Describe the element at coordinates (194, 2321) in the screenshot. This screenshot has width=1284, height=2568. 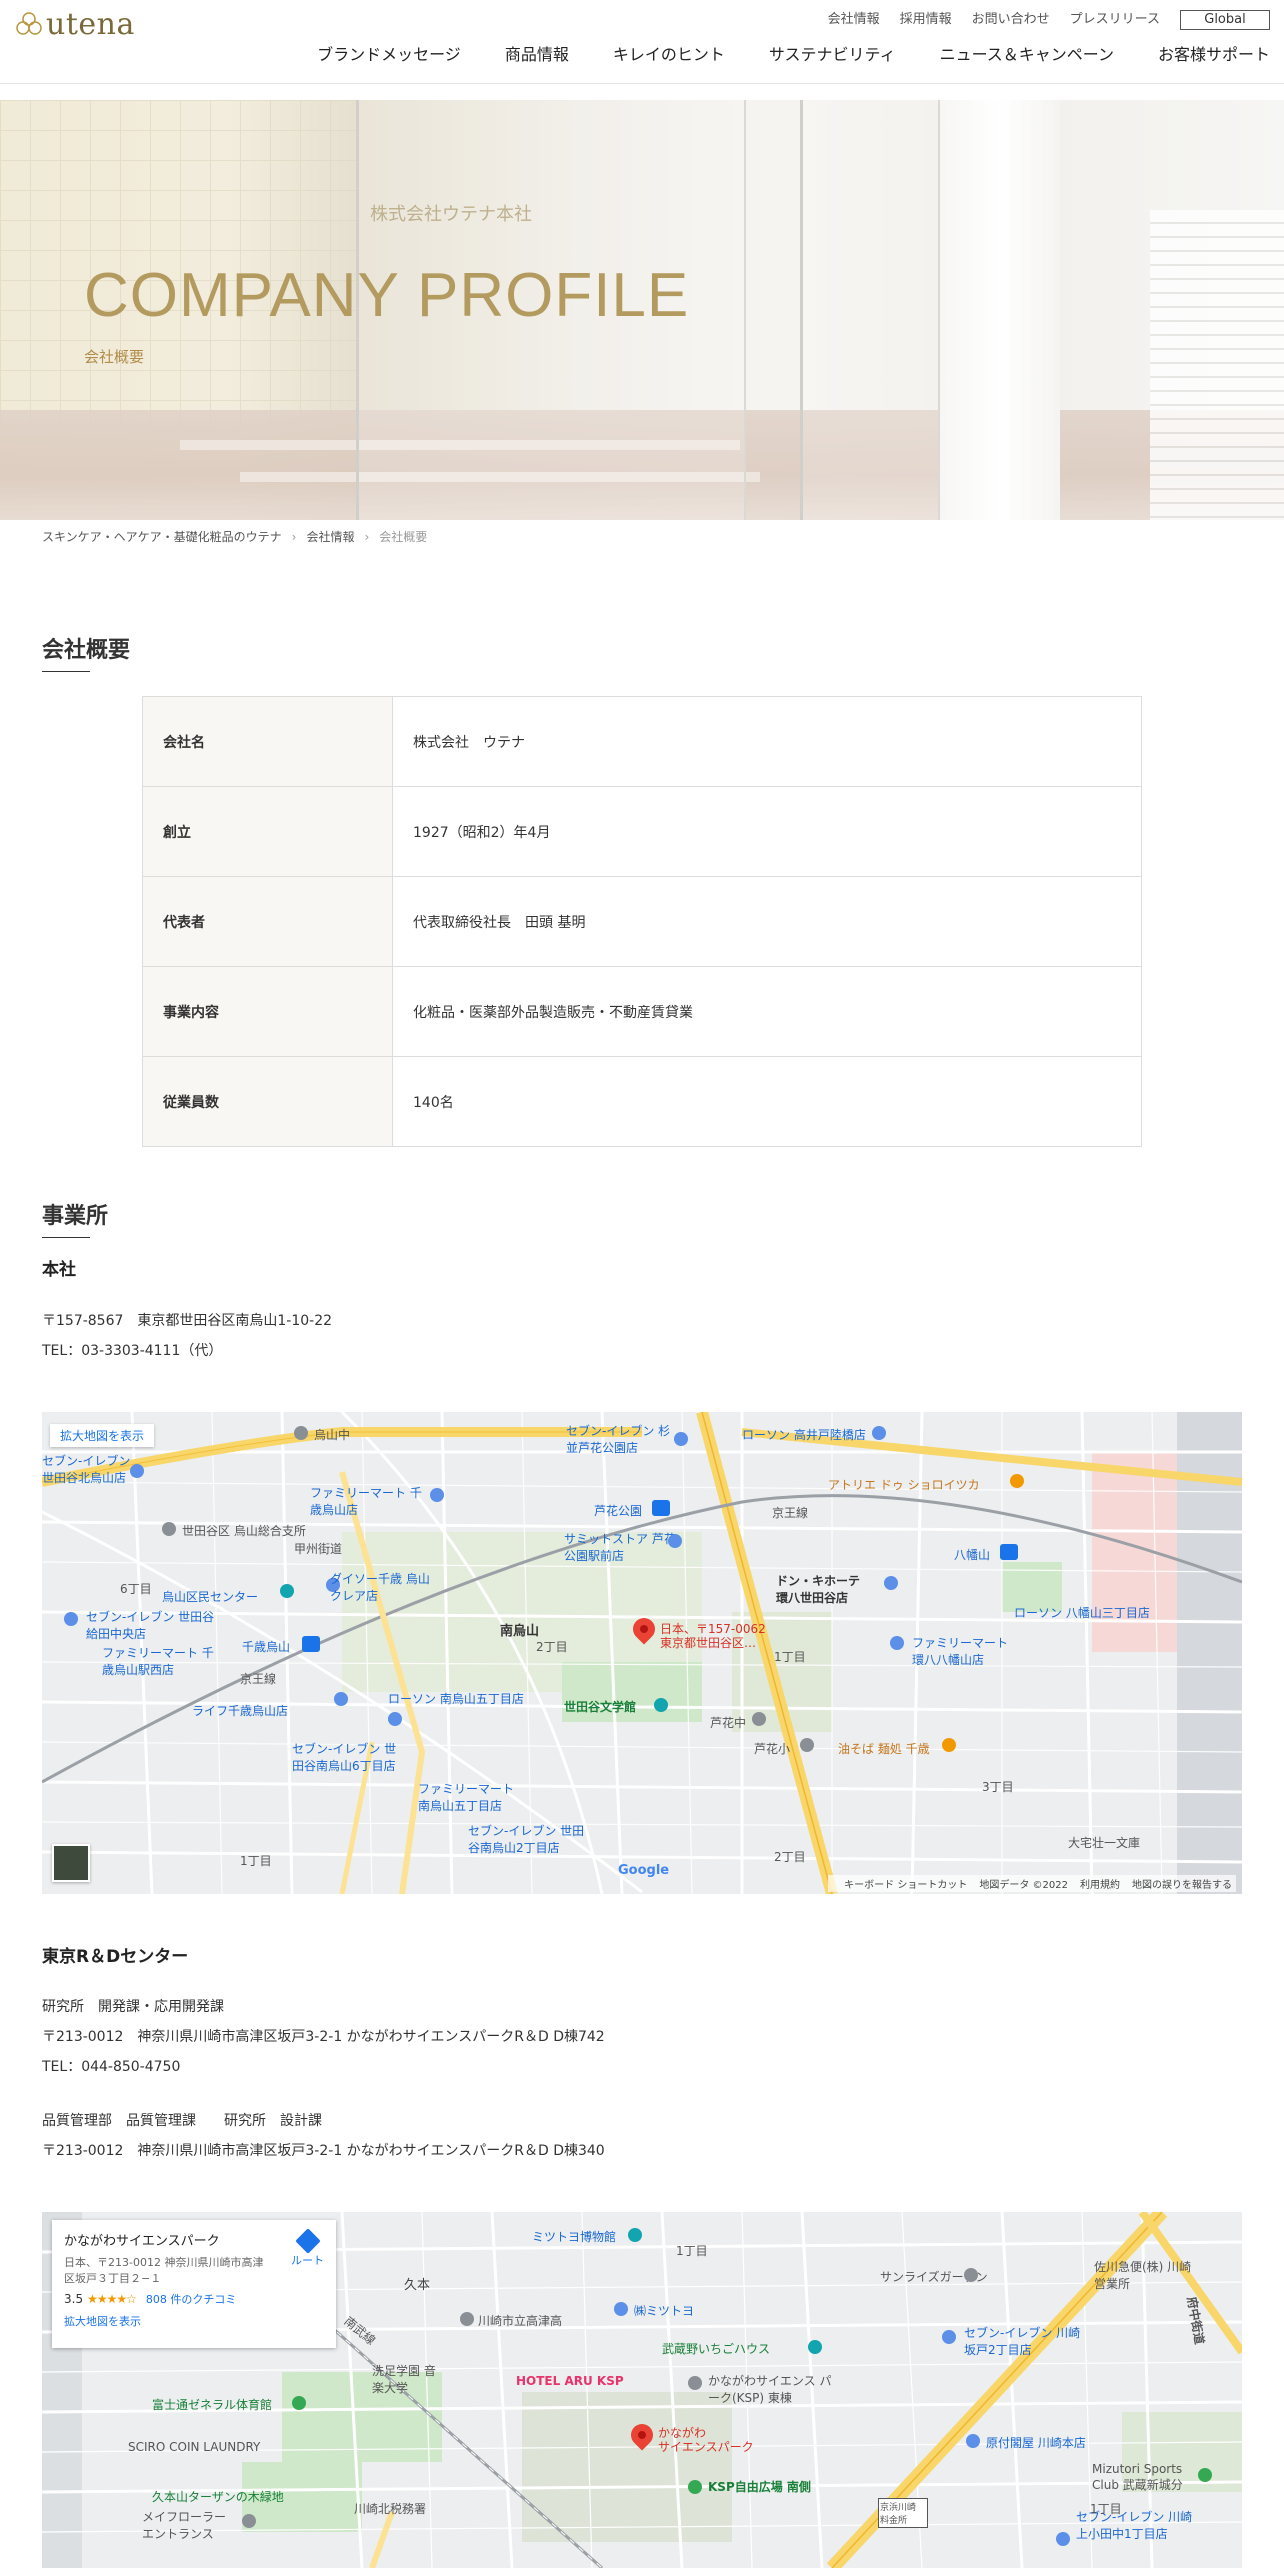
I see `map-enlarge-link: 拡大地図を表示` at that location.